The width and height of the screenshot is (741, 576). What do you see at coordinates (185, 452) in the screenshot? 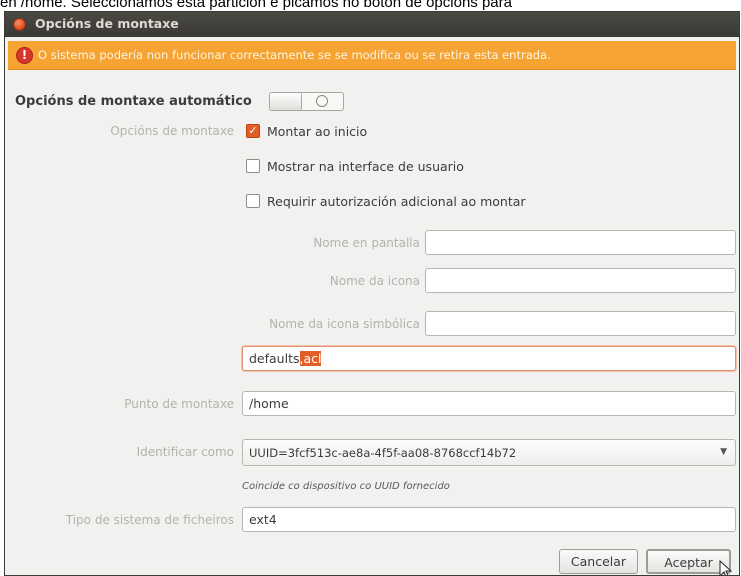
I see `identify-as-label: Identificar como` at bounding box center [185, 452].